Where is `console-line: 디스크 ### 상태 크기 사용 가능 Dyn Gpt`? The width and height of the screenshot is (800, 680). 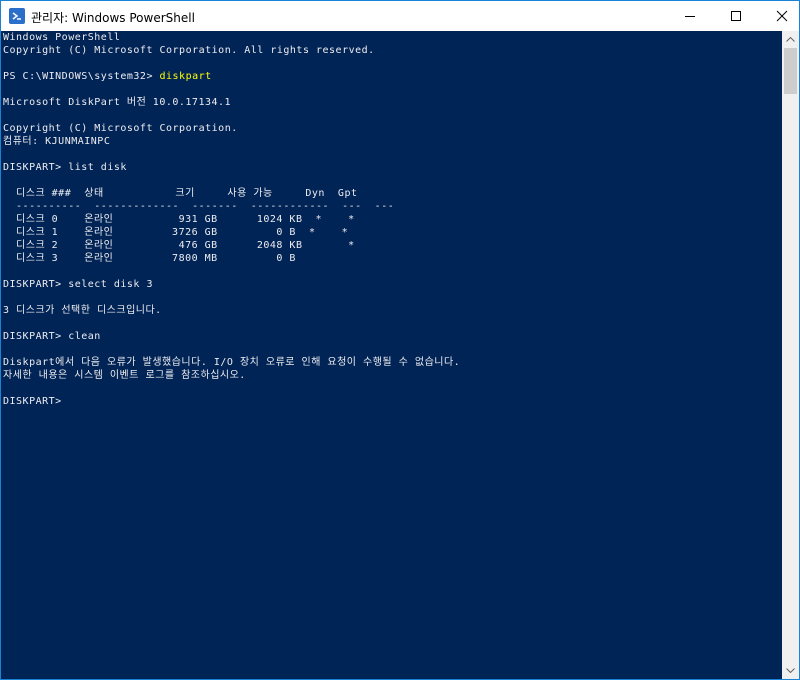 console-line: 디스크 ### 상태 크기 사용 가능 Dyn Gpt is located at coordinates (180, 193).